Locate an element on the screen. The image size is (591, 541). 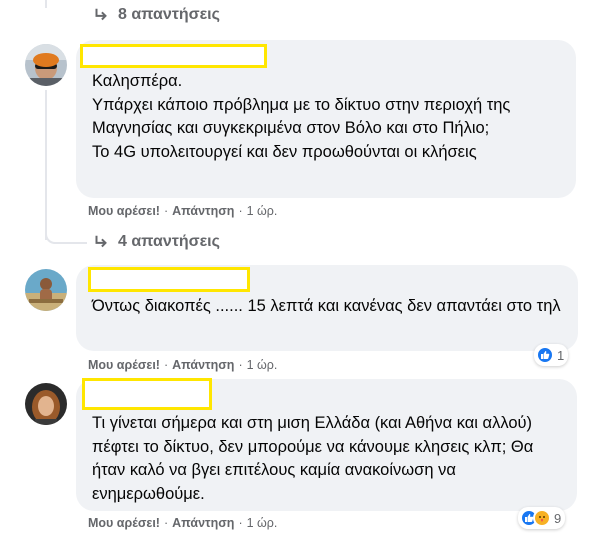
replies-count-label: 8 απαντήσεις is located at coordinates (169, 14).